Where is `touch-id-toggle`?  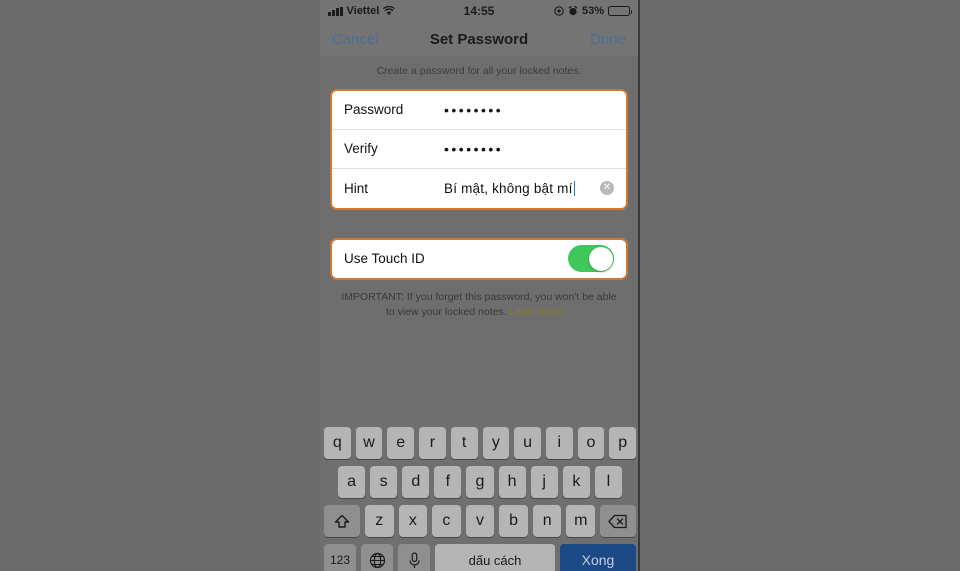 touch-id-toggle is located at coordinates (591, 259).